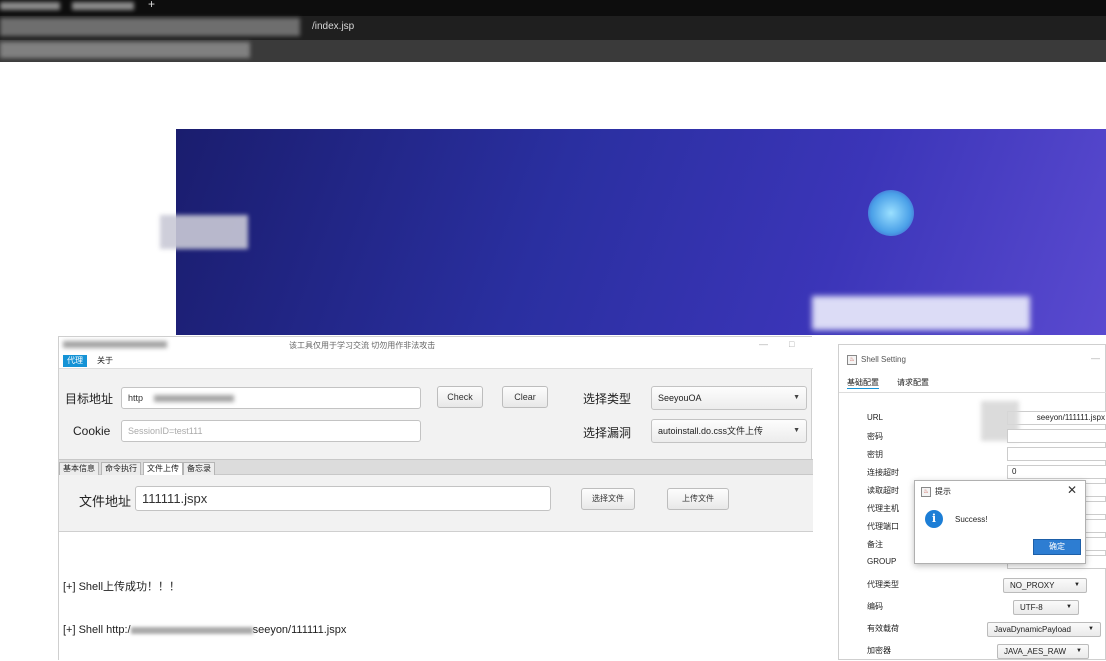 The height and width of the screenshot is (661, 1106). I want to click on output-line-suffix: seeyon/111111.jspx, so click(299, 630).